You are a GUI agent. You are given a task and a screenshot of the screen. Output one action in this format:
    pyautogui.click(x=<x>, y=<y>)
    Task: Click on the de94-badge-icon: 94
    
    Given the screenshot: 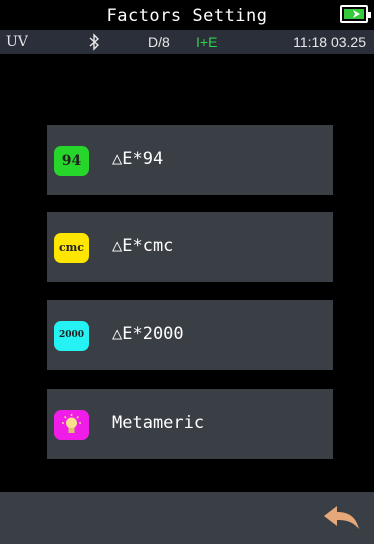 What is the action you would take?
    pyautogui.click(x=71, y=161)
    